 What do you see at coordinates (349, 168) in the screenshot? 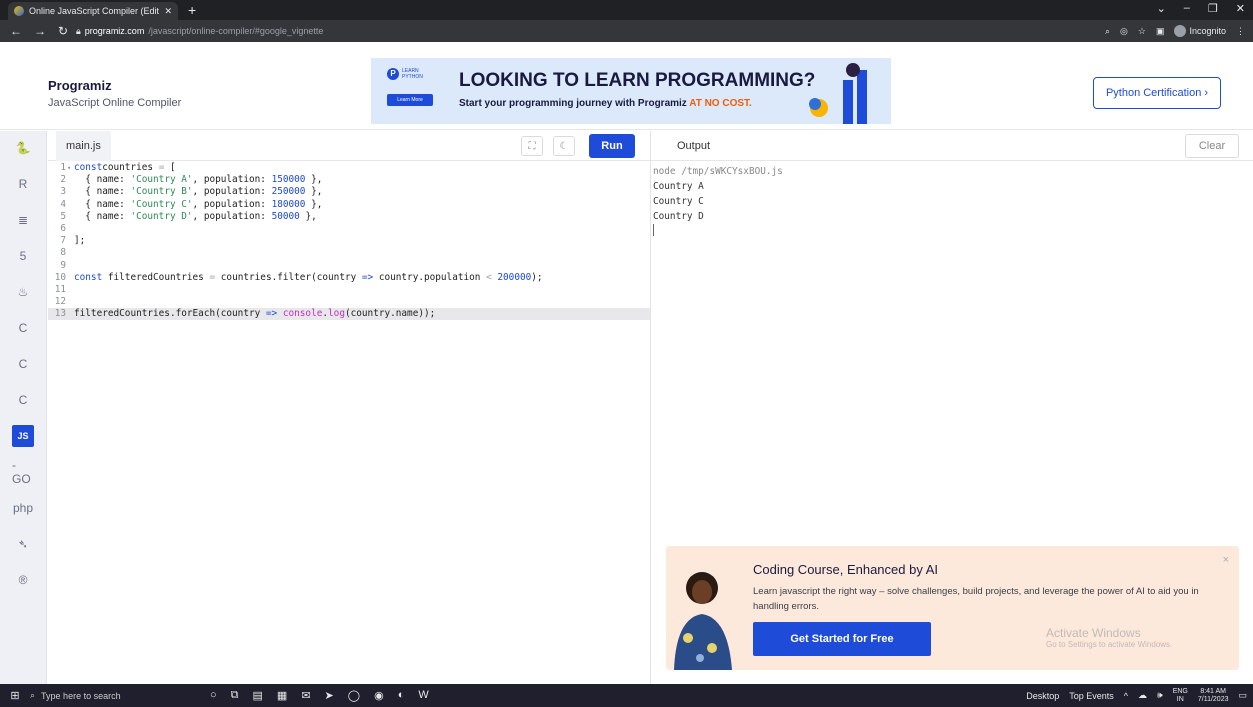
I see `code-line: 1 ▾ constcountries = [` at bounding box center [349, 168].